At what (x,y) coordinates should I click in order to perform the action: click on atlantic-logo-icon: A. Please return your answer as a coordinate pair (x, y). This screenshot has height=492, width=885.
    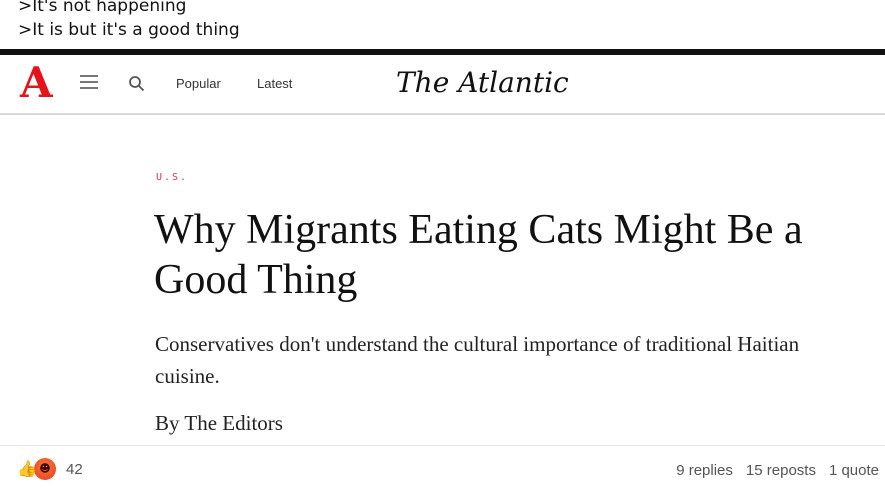
    Looking at the image, I should click on (36, 83).